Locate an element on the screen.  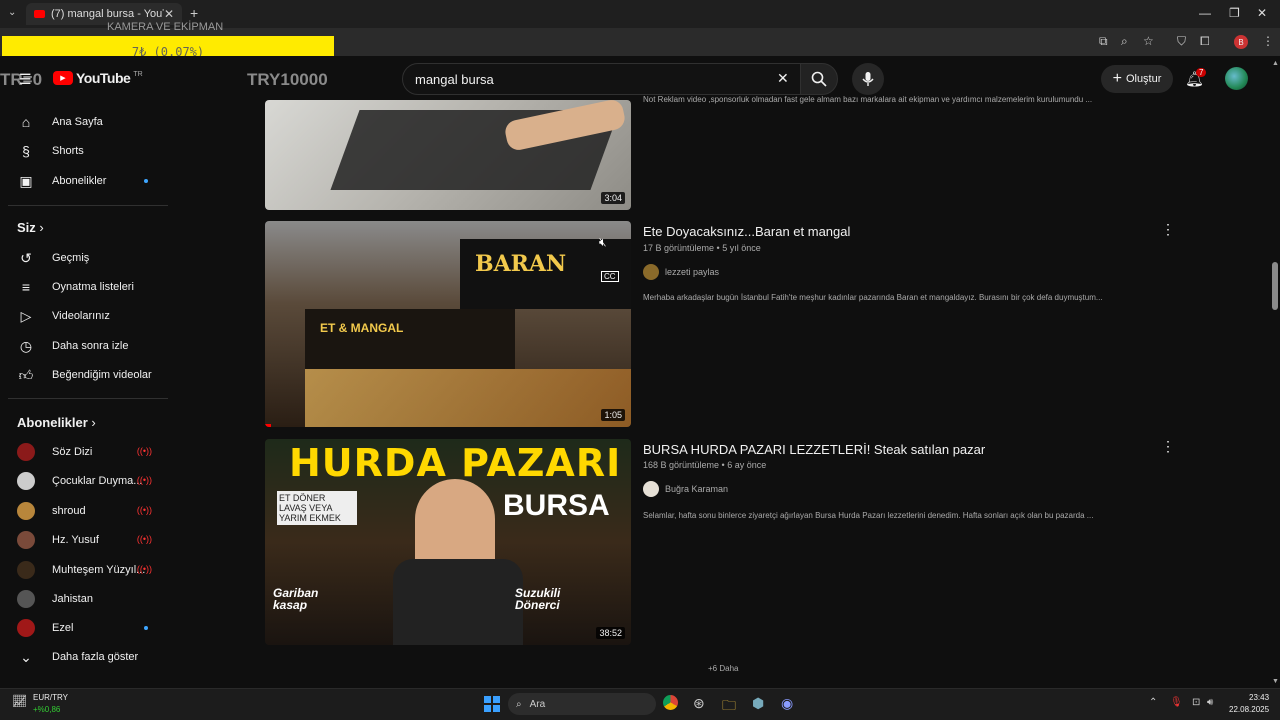
close-tab-icon: ✕ is located at coordinates (169, 14).